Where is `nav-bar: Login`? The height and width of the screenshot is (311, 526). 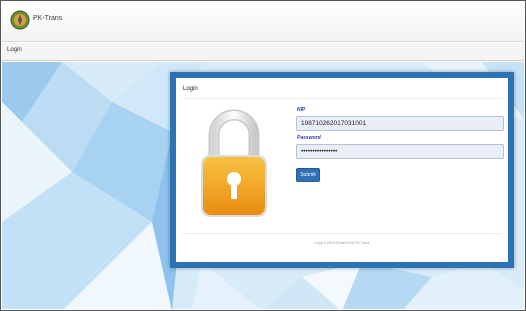 nav-bar: Login is located at coordinates (263, 52).